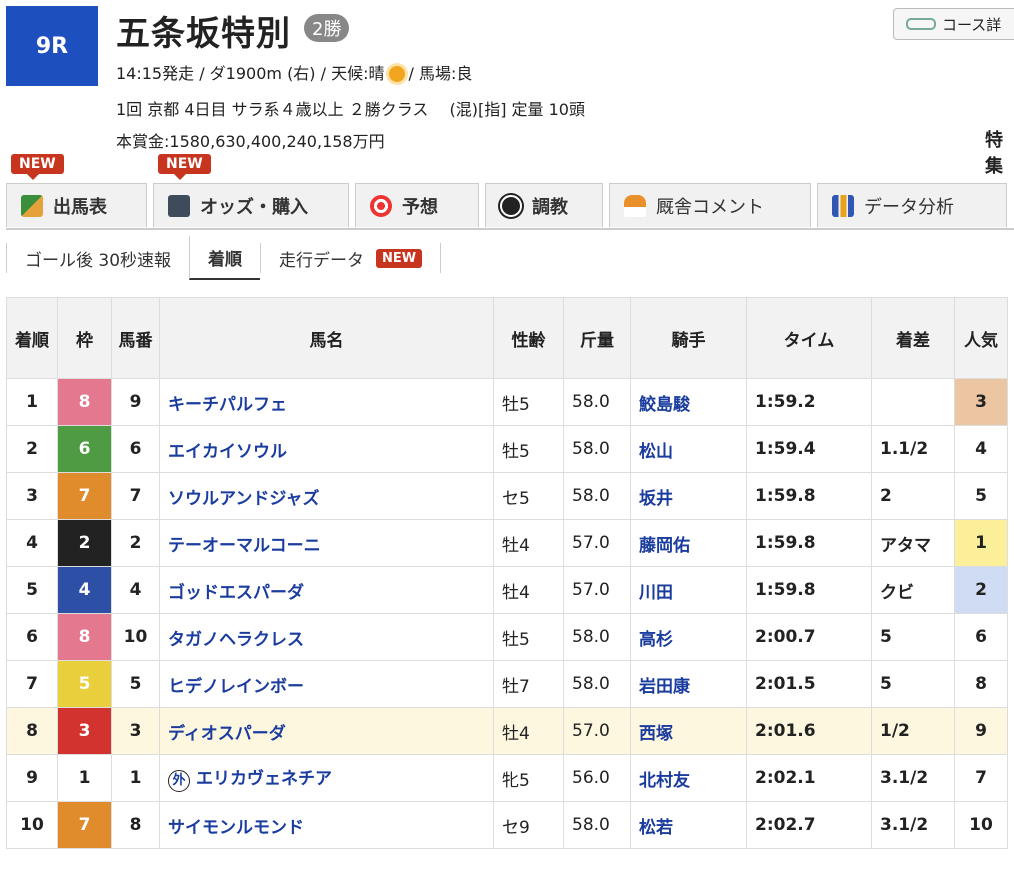 The width and height of the screenshot is (1014, 869). What do you see at coordinates (135, 402) in the screenshot?
I see `umaban-cell: 9` at bounding box center [135, 402].